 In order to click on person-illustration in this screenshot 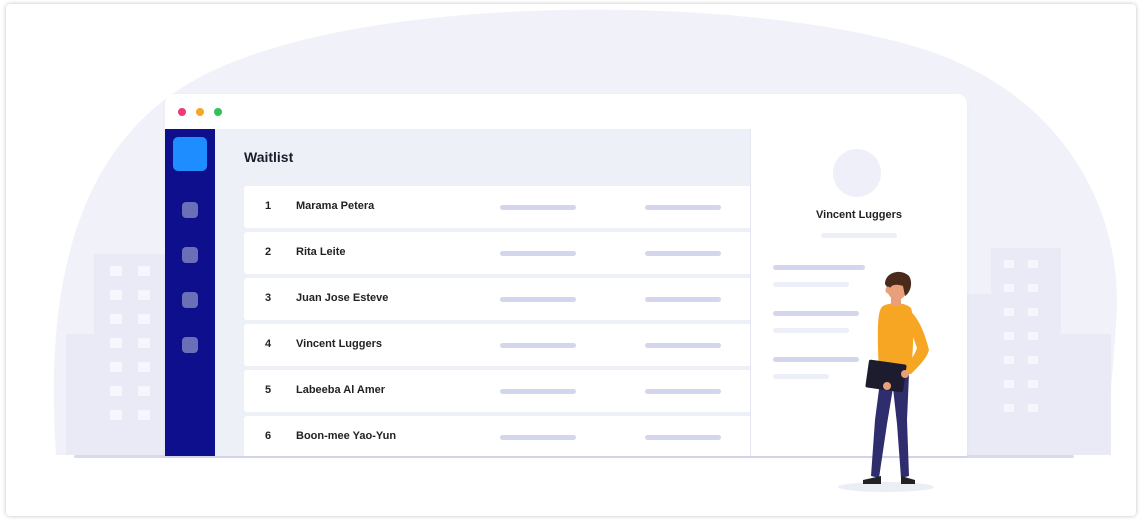, I will do `click(896, 377)`.